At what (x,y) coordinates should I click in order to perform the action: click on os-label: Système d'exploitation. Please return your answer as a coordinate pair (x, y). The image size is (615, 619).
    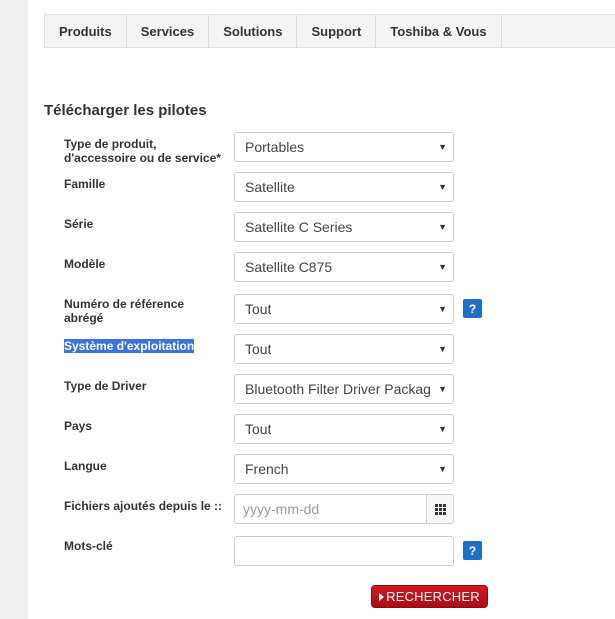
    Looking at the image, I should click on (149, 346).